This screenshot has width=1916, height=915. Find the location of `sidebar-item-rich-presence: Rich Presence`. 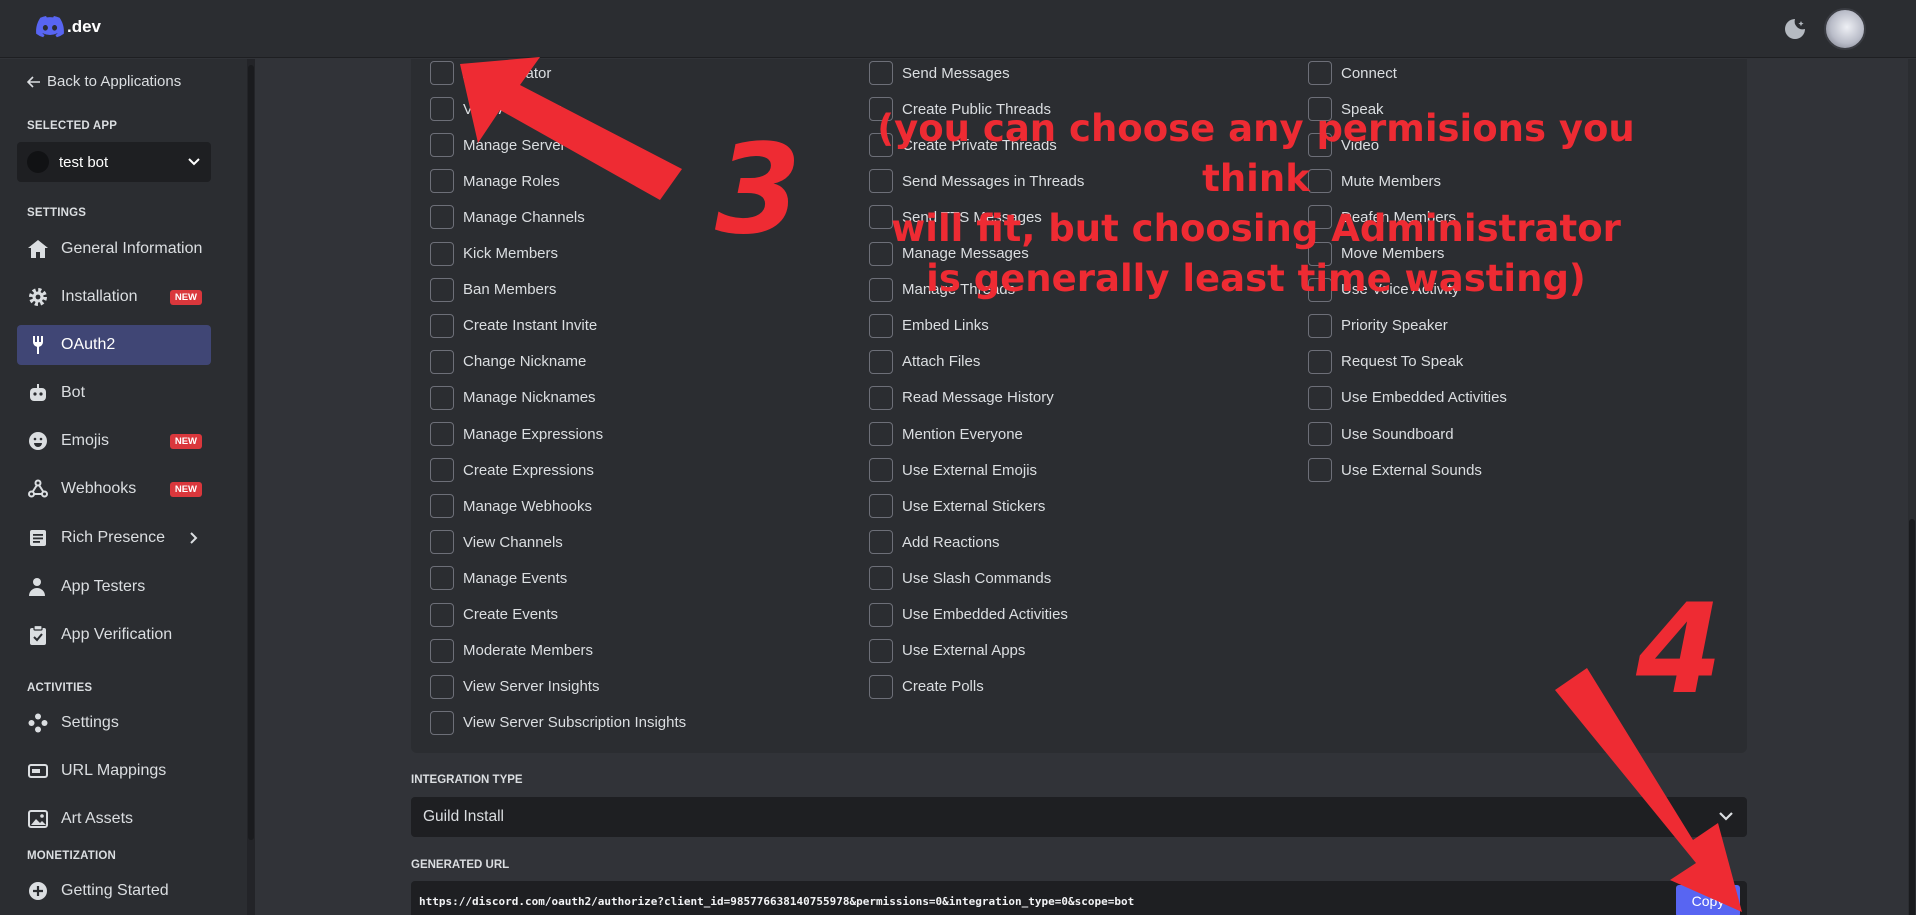

sidebar-item-rich-presence: Rich Presence is located at coordinates (114, 538).